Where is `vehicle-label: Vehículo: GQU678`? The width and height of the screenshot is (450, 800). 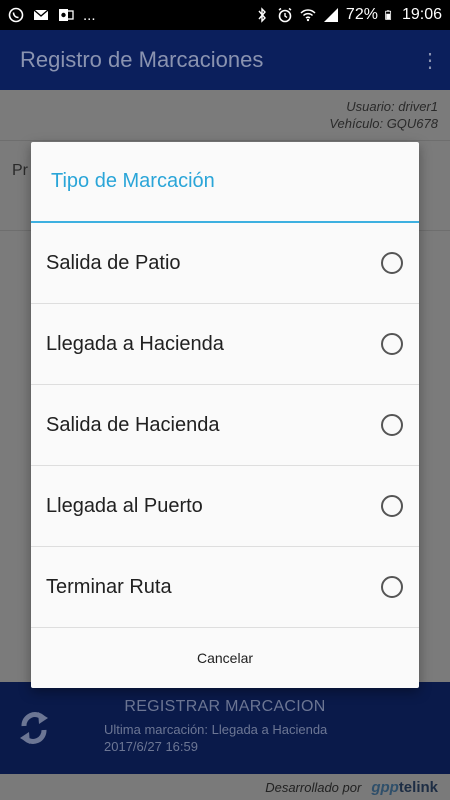 vehicle-label: Vehículo: GQU678 is located at coordinates (383, 123).